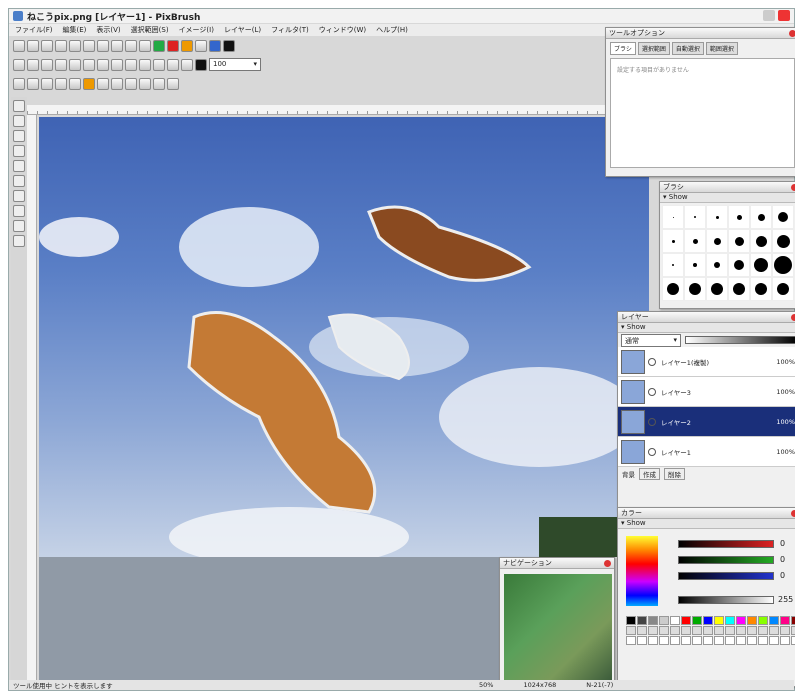 The image size is (795, 691). What do you see at coordinates (19, 151) in the screenshot?
I see `pen-tool-icon` at bounding box center [19, 151].